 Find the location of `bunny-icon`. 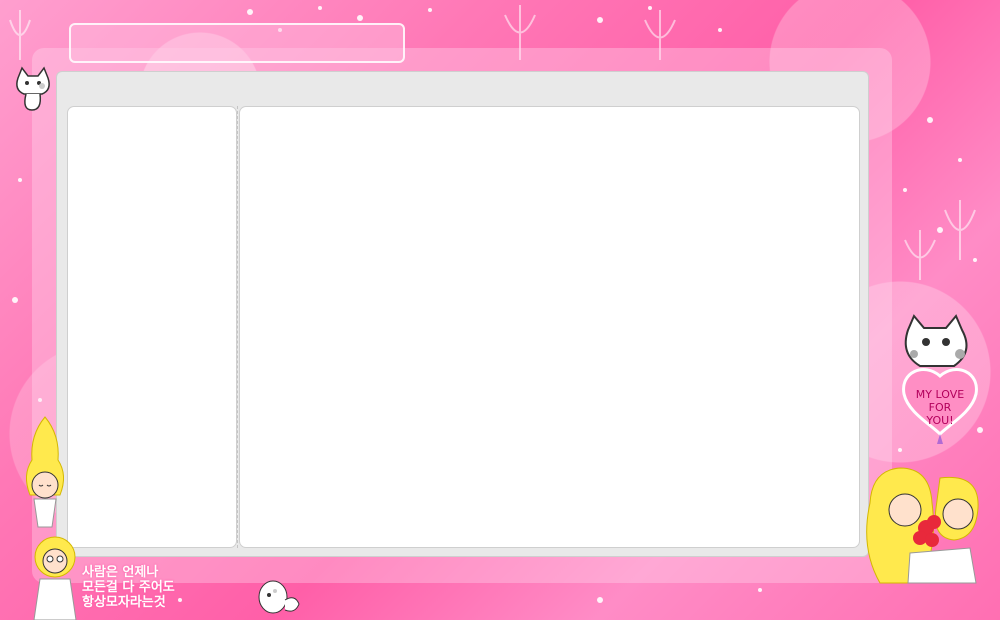

bunny-icon is located at coordinates (279, 597).